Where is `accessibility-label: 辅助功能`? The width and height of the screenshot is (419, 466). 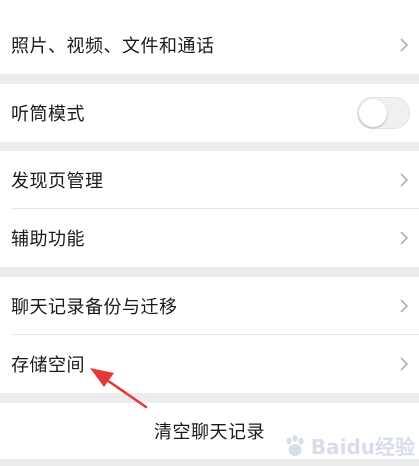
accessibility-label: 辅助功能 is located at coordinates (48, 239).